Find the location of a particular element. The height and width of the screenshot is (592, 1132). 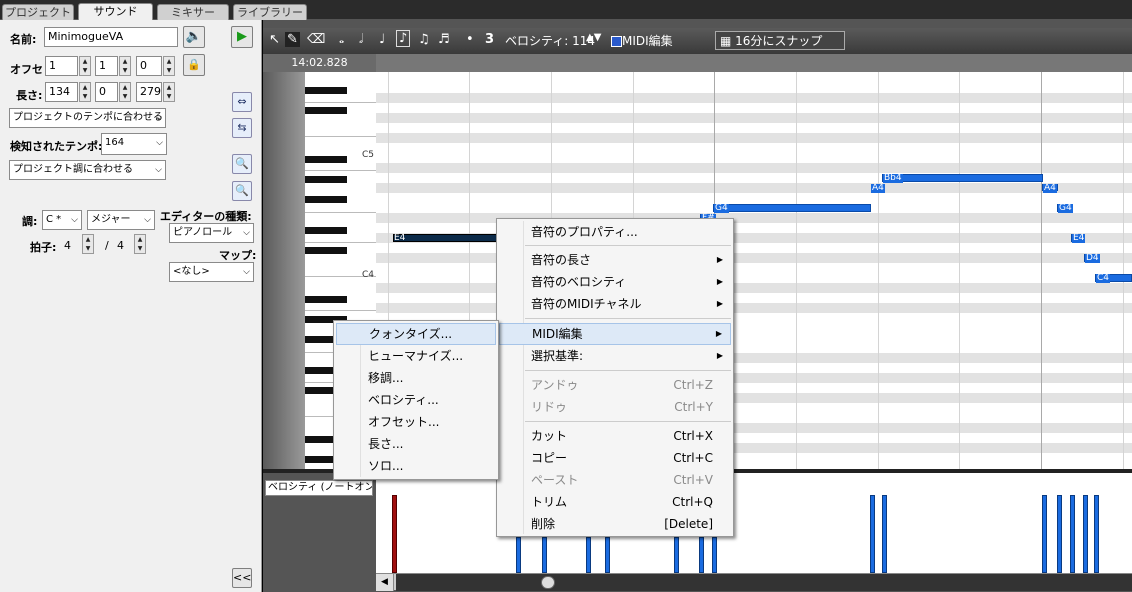

velocity-lane-dropdown: ベロシティ (ノートオン) is located at coordinates (319, 488).